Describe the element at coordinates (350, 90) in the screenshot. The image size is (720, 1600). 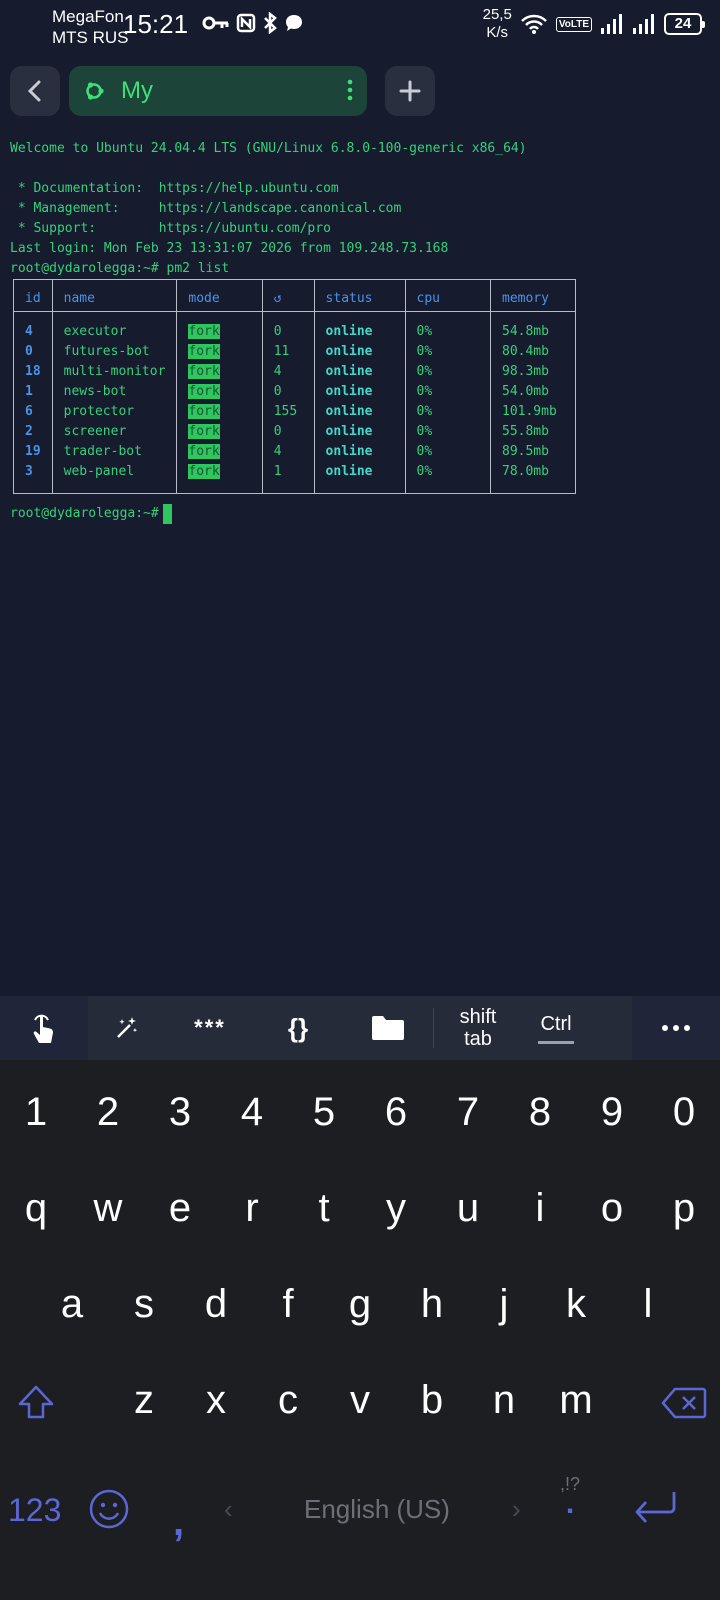
I see `more-vert-icon` at that location.